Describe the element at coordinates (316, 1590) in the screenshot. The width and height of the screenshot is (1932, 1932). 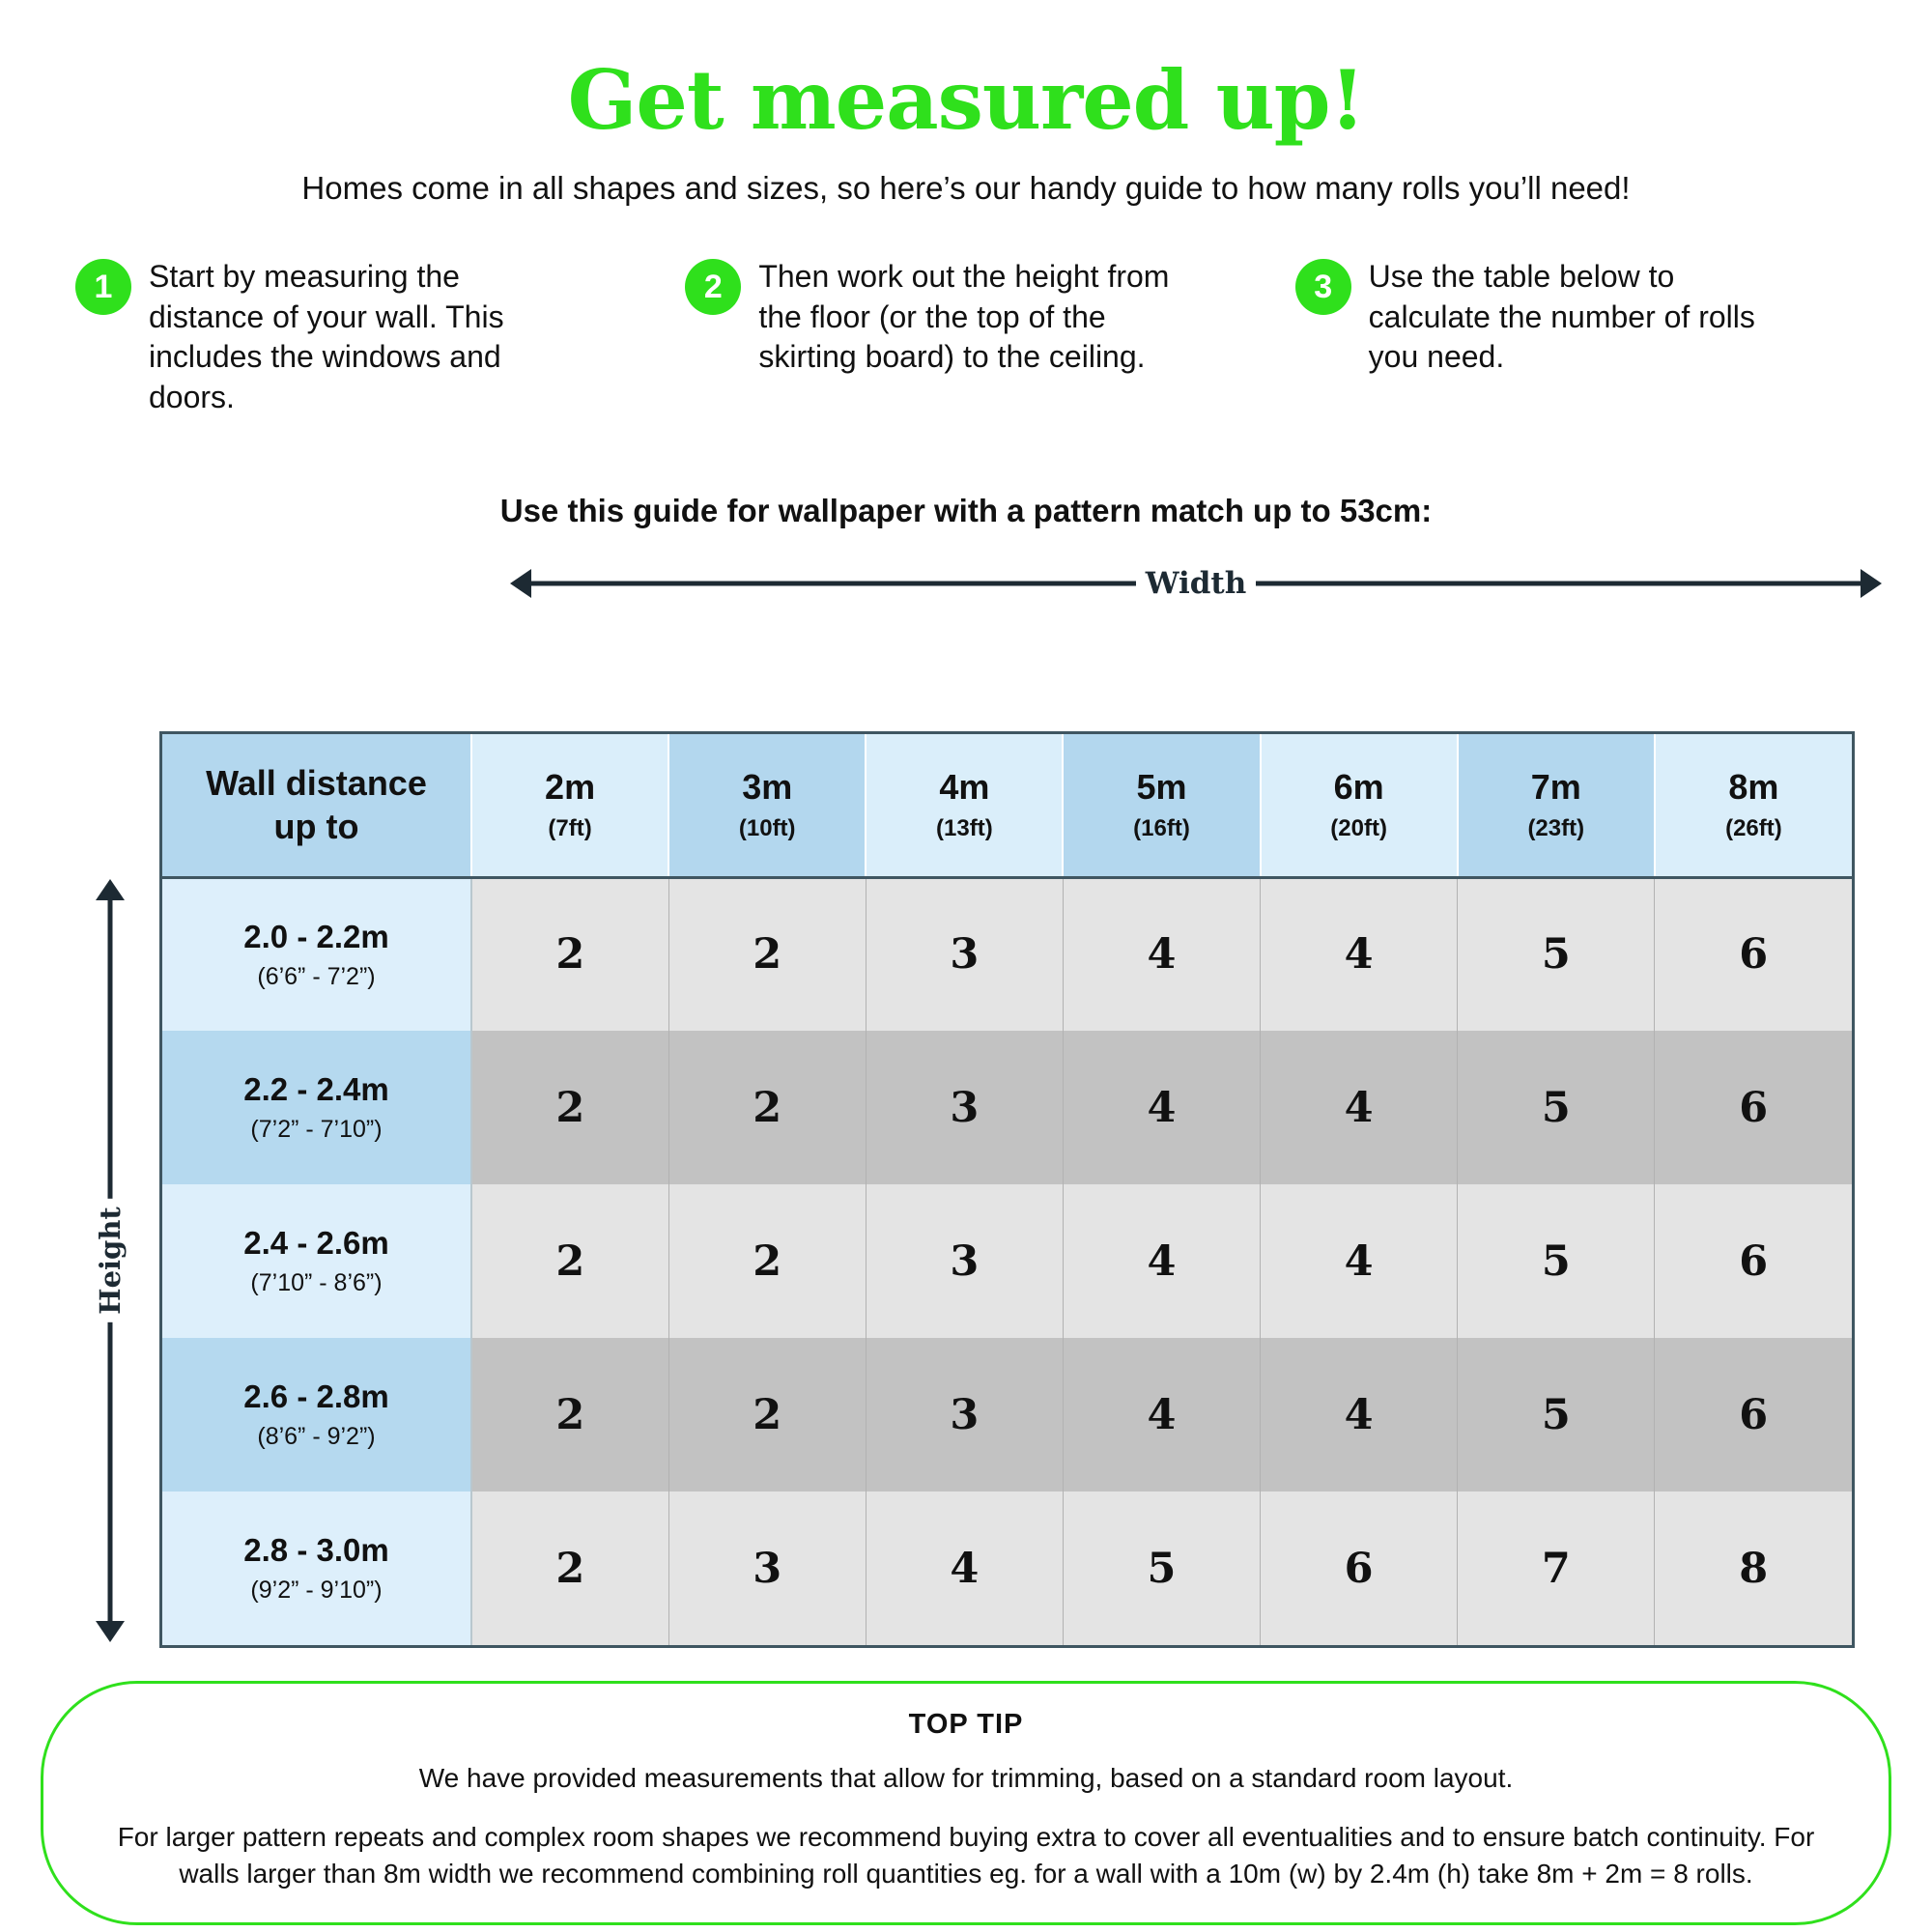
I see `row-header-imperial: (9’2” - 9’10”)` at that location.